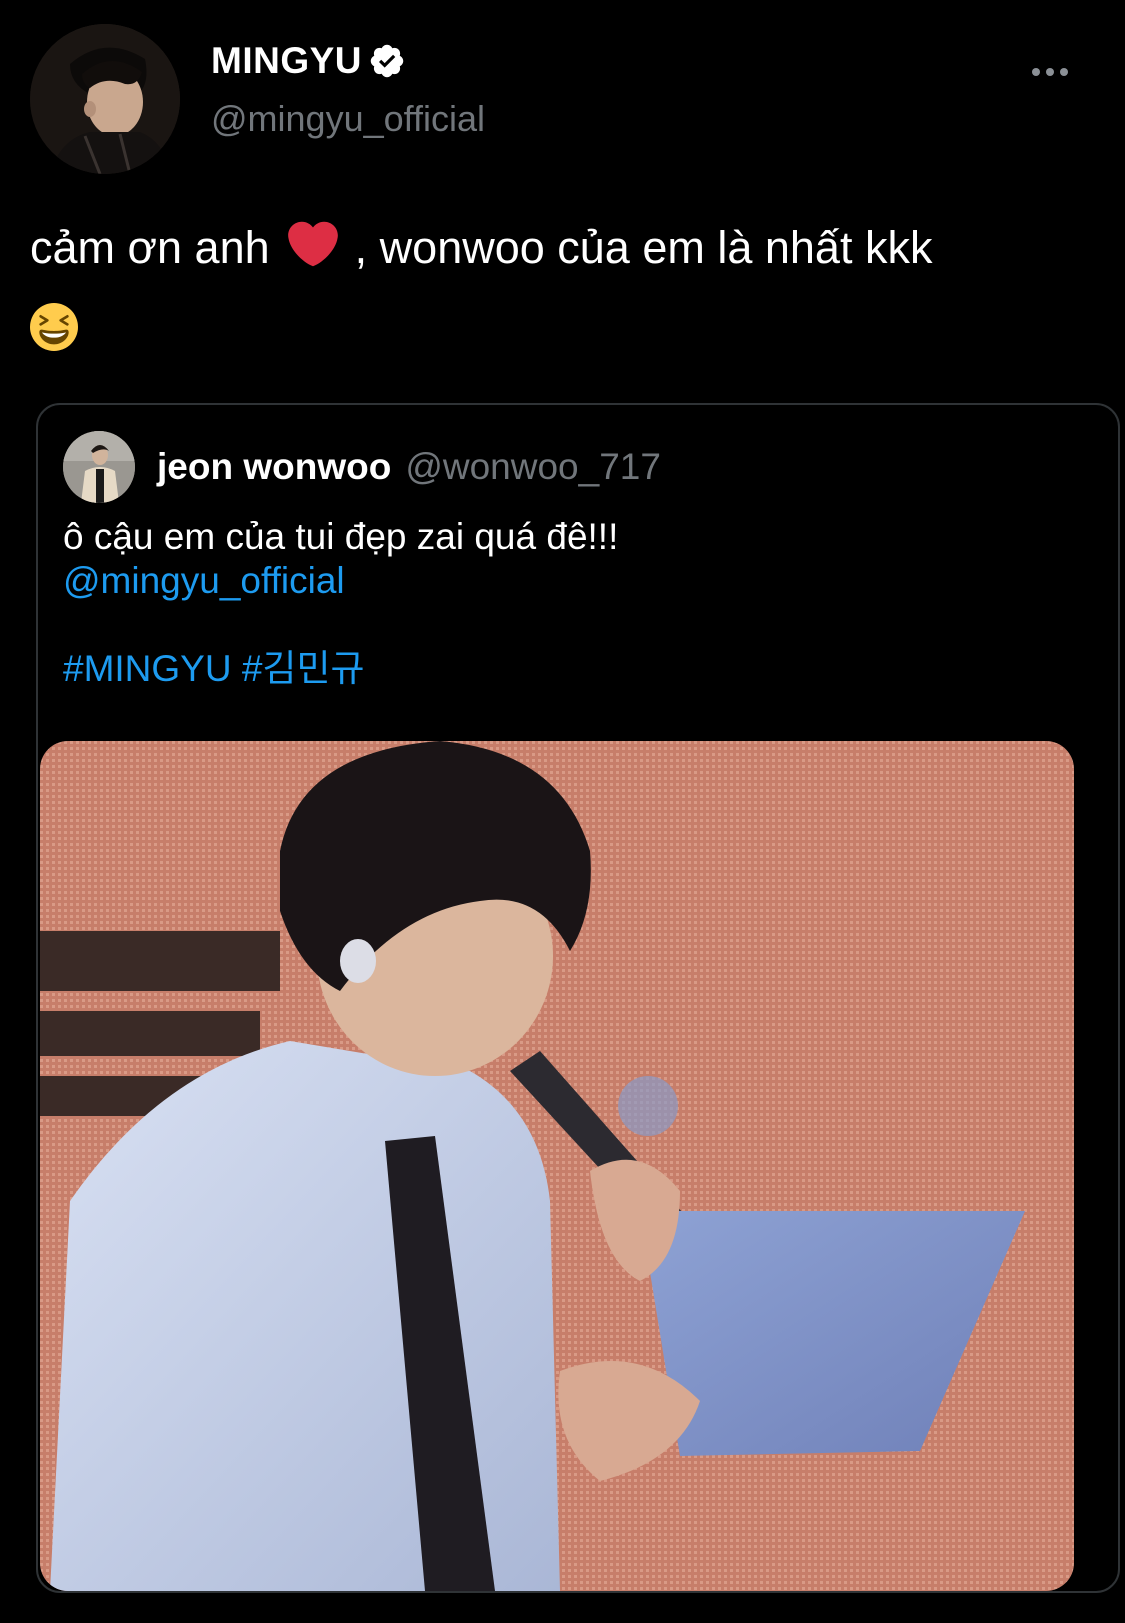 This screenshot has height=1623, width=1125. I want to click on mention-link: @mingyu_official, so click(573, 581).